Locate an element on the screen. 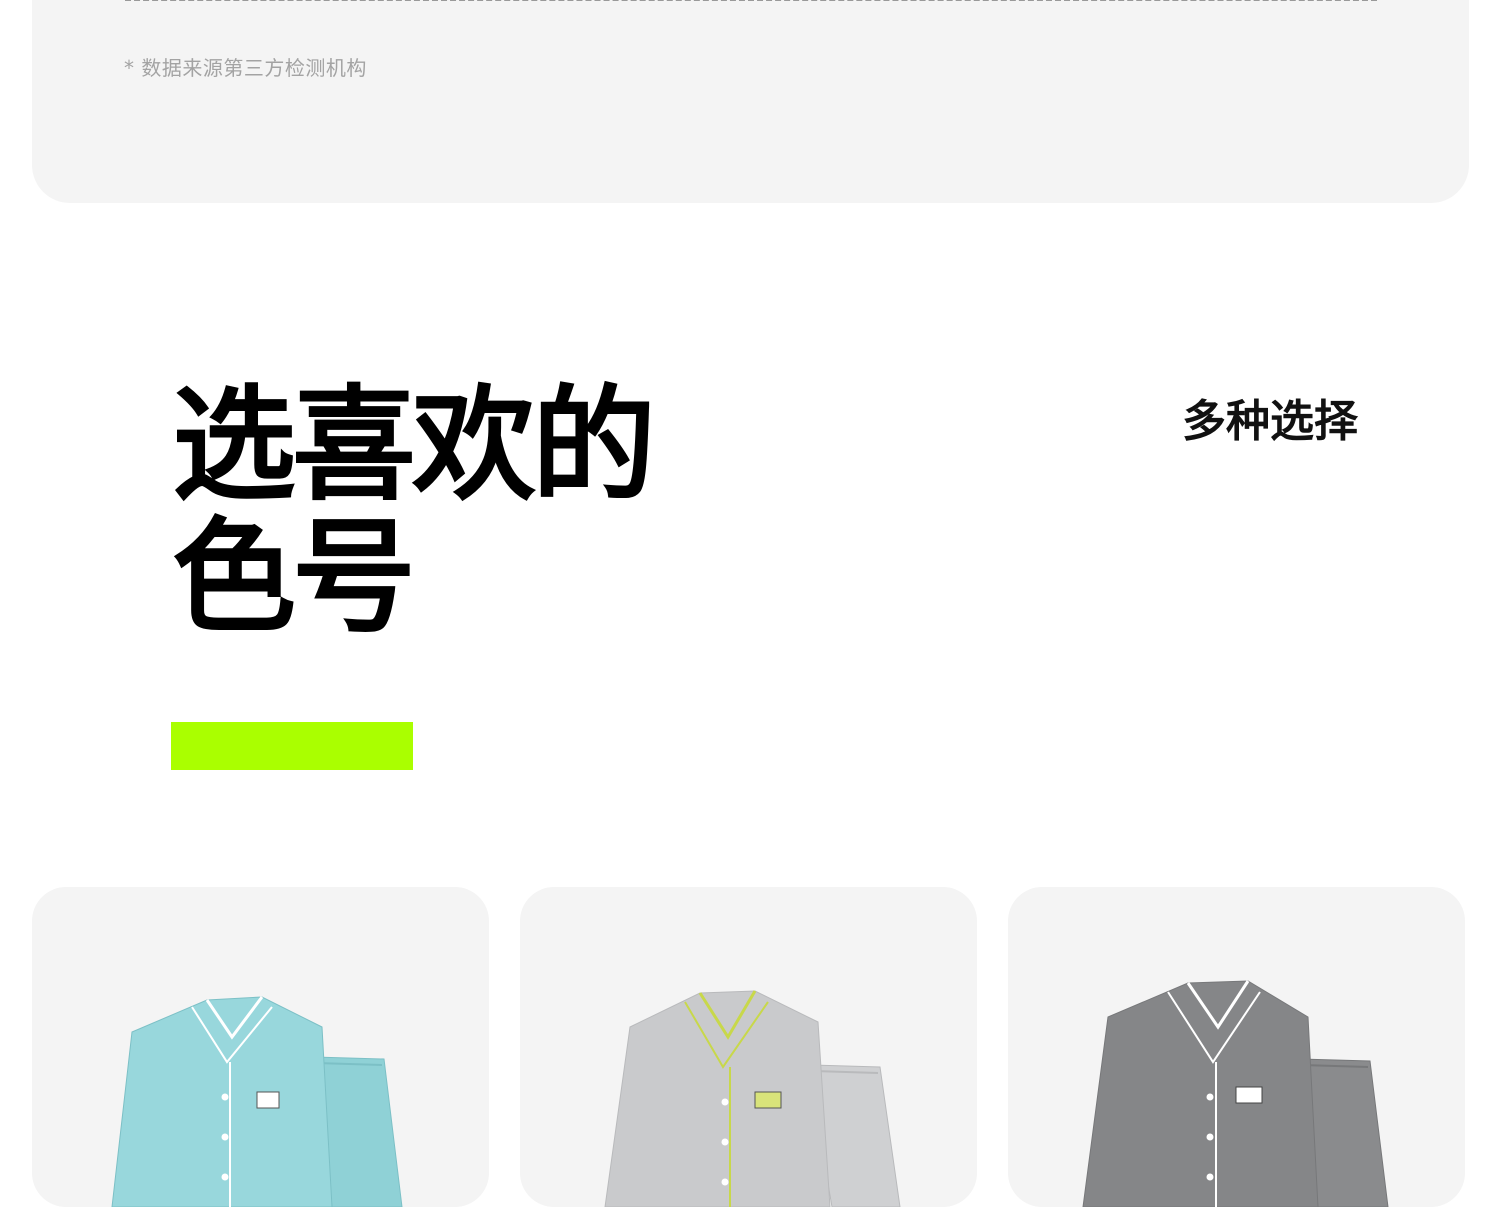 Image resolution: width=1500 pixels, height=1207 pixels. product-card-dark-grey is located at coordinates (1236, 1047).